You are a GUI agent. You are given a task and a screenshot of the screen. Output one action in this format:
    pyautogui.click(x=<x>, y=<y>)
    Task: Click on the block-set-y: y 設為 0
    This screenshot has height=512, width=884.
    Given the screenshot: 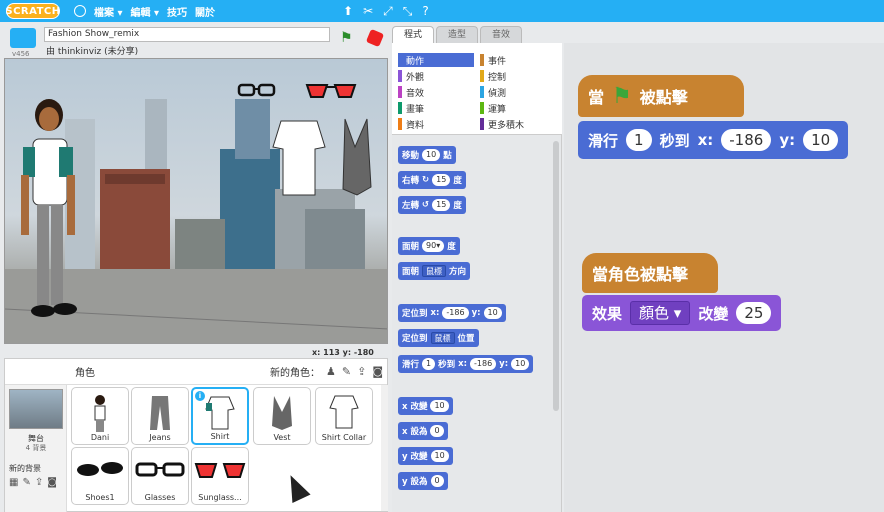 What is the action you would take?
    pyautogui.click(x=423, y=481)
    